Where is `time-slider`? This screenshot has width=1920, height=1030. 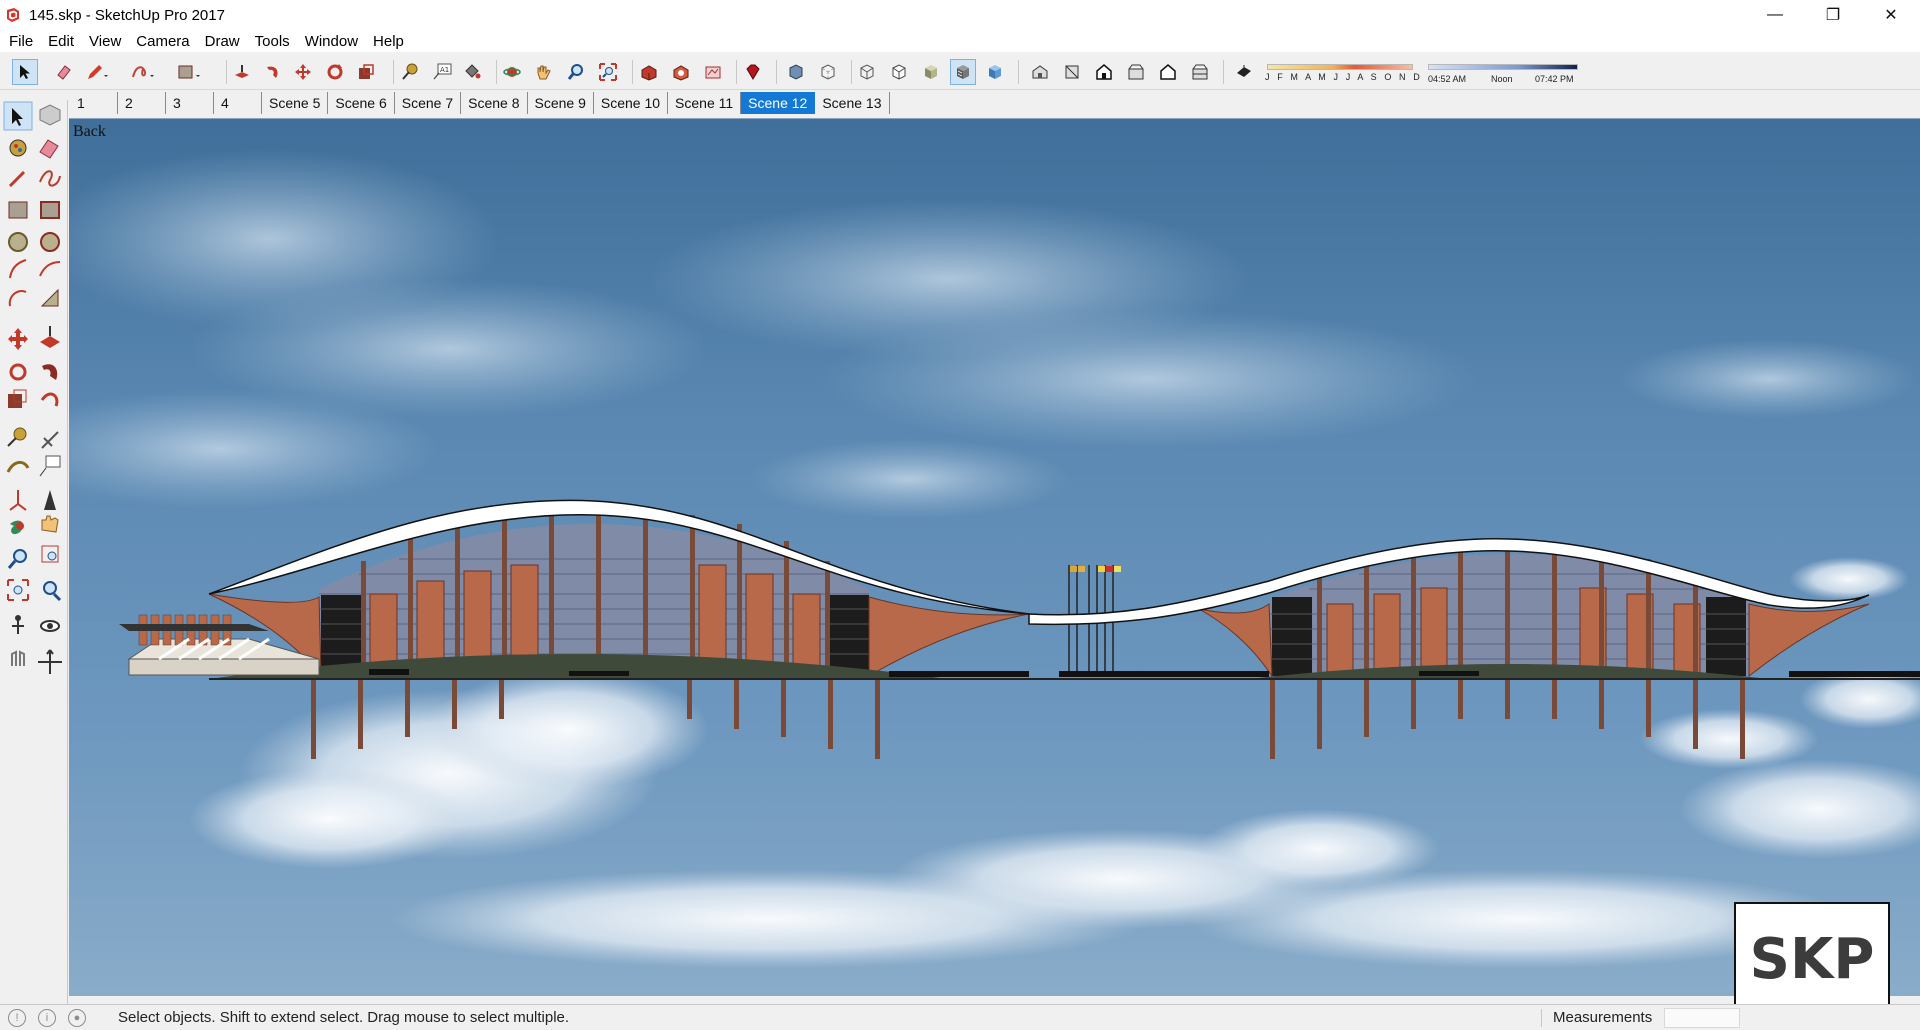 time-slider is located at coordinates (1503, 67).